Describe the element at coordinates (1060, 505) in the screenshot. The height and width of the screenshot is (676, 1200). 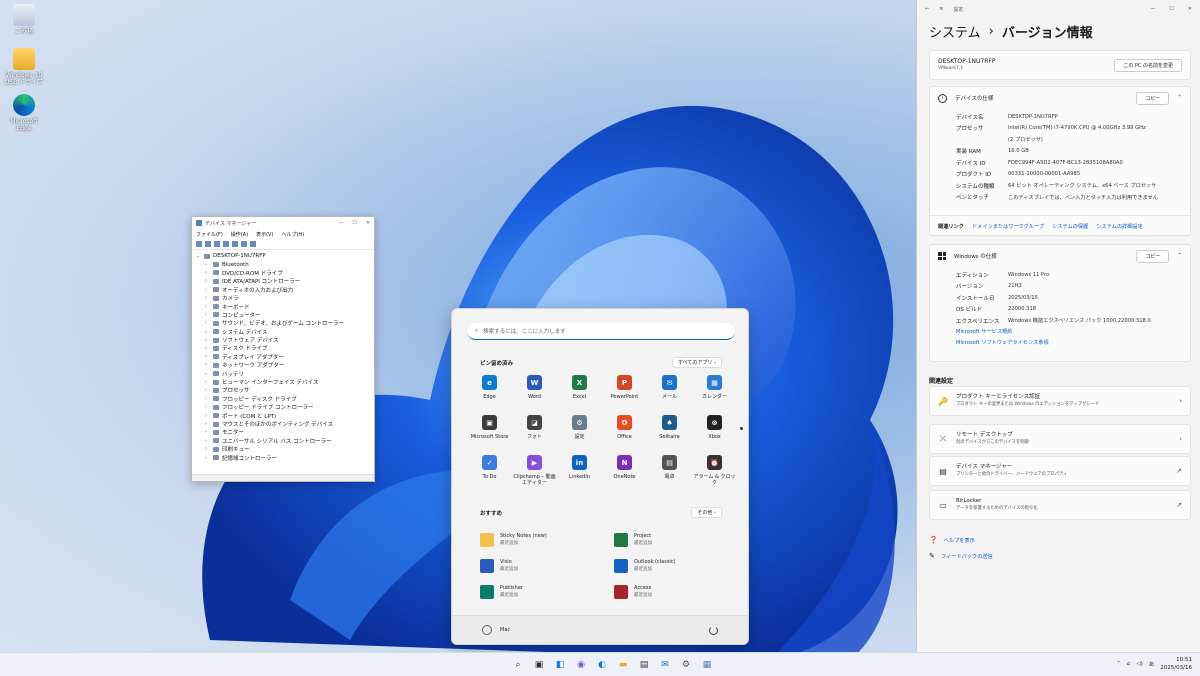
I see `related-setting-item: ▭ BitLocker データを保護するためのデバイスの暗号化 ↗` at that location.